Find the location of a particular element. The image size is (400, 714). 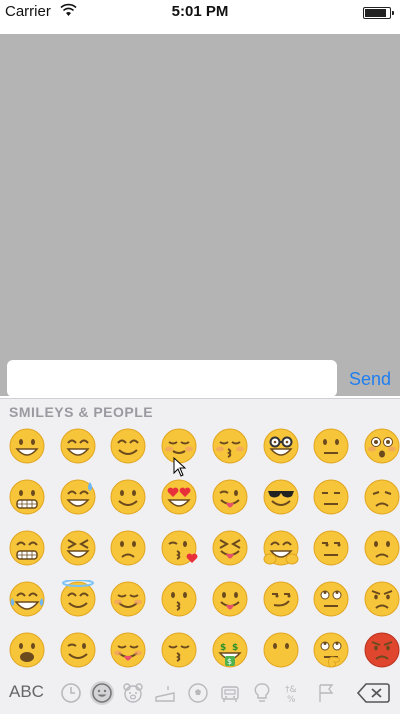

battery-icon is located at coordinates (378, 13).